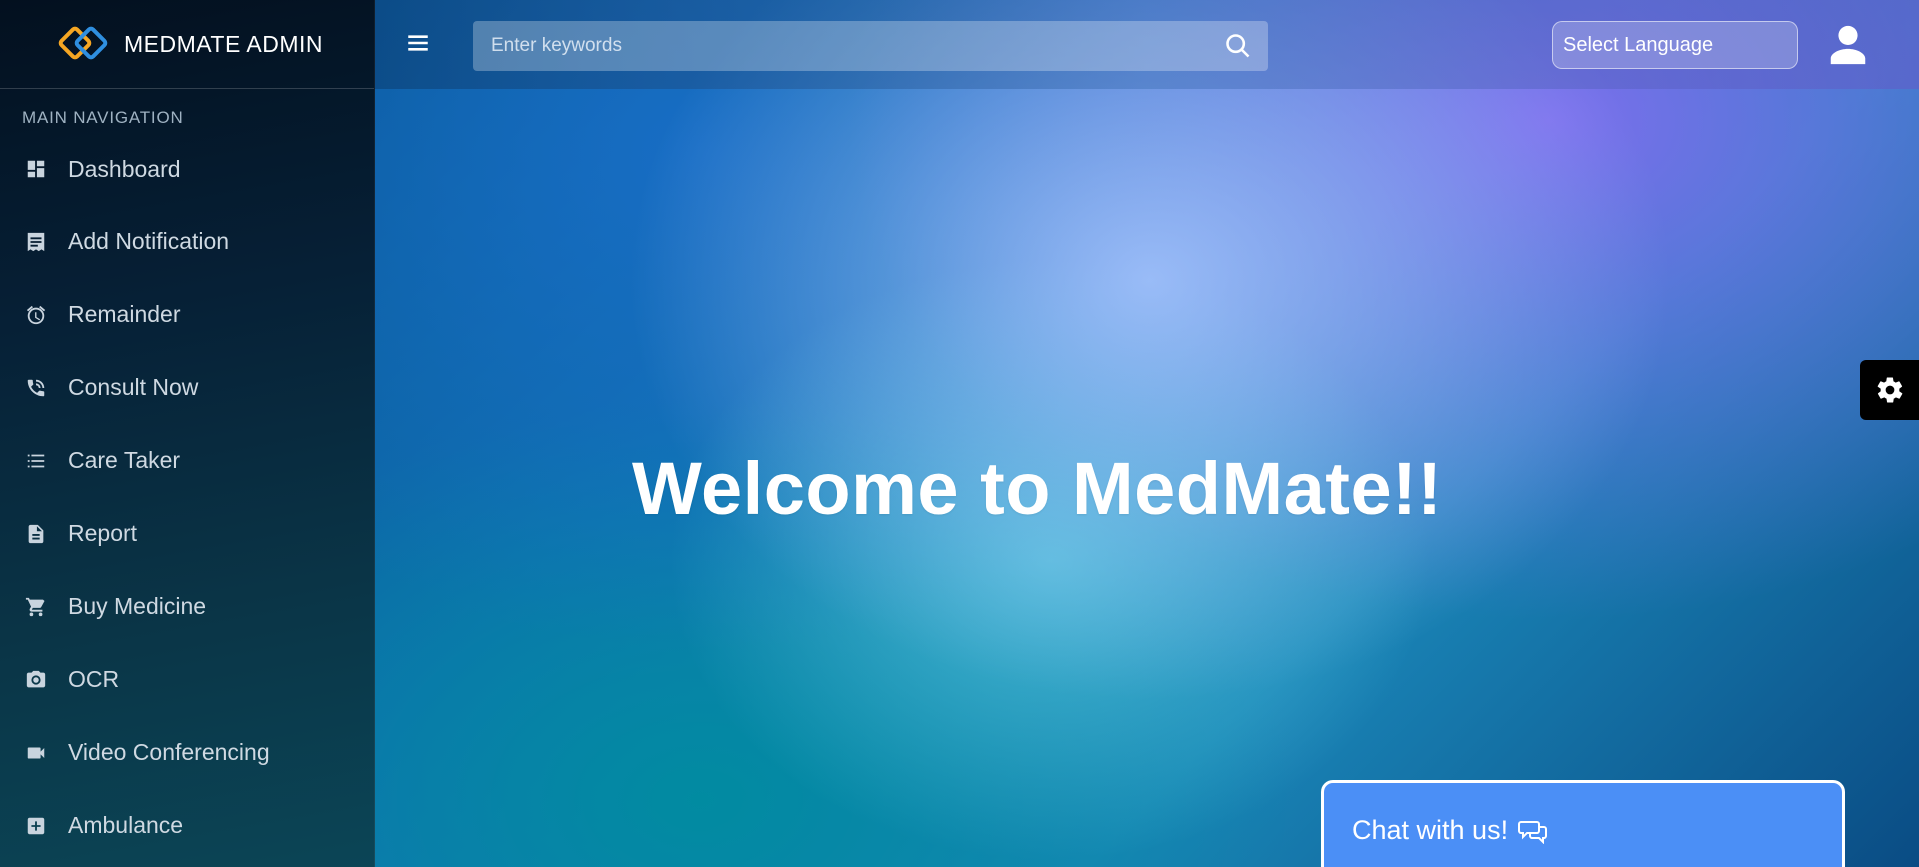  What do you see at coordinates (1037, 488) in the screenshot?
I see `welcome-heading: Welcome to MedMate!!` at bounding box center [1037, 488].